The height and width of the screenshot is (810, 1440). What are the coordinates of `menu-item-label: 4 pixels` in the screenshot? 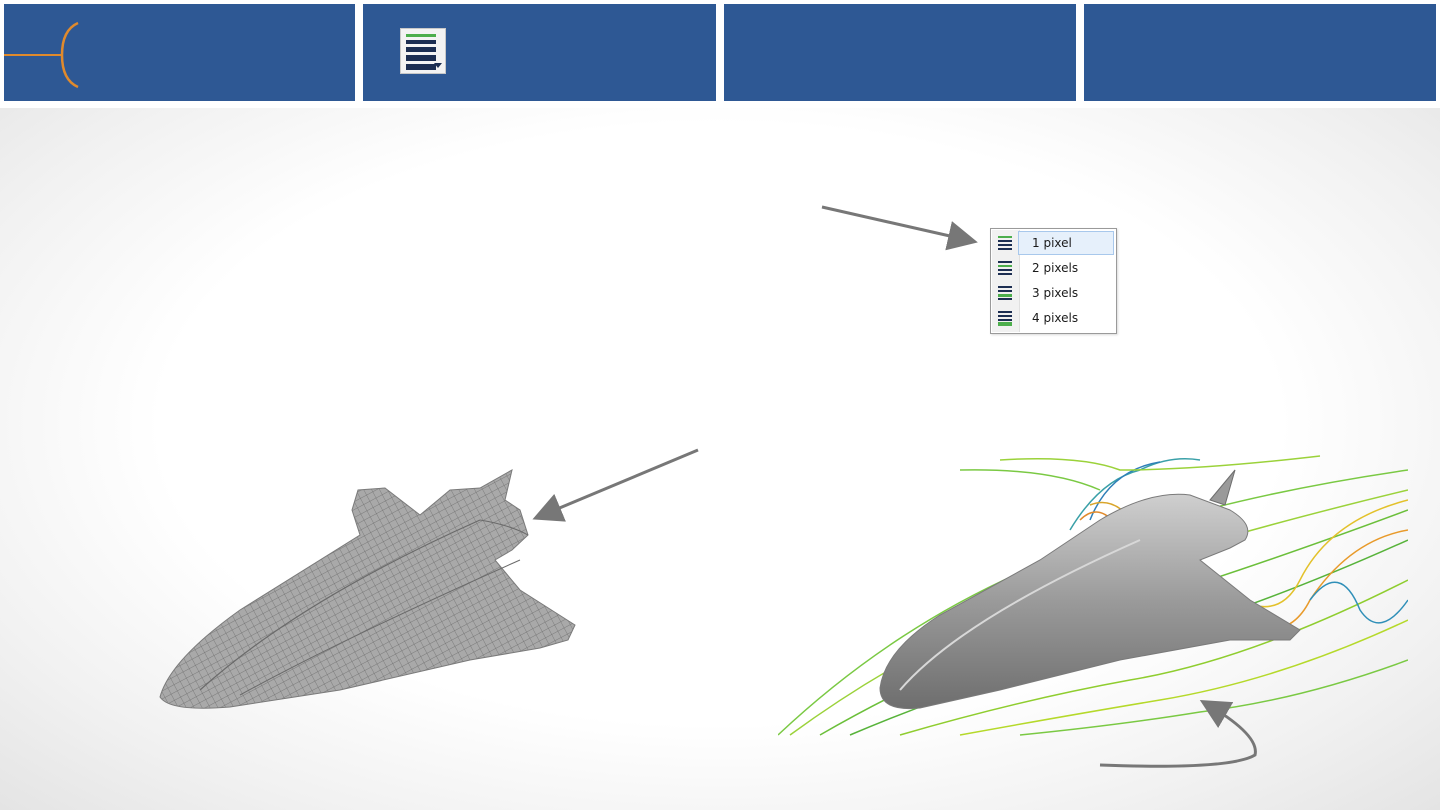 It's located at (1055, 318).